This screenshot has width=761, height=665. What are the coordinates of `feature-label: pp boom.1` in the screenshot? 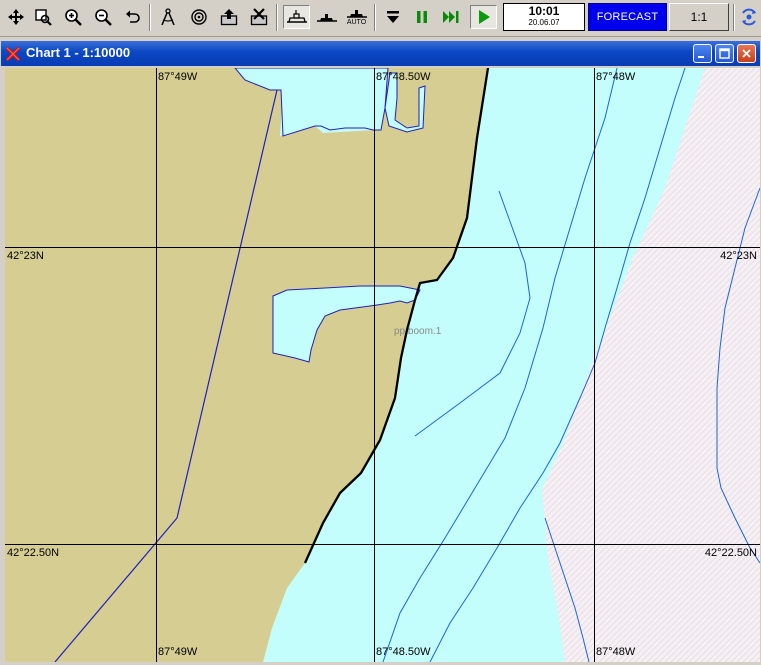 It's located at (417, 331).